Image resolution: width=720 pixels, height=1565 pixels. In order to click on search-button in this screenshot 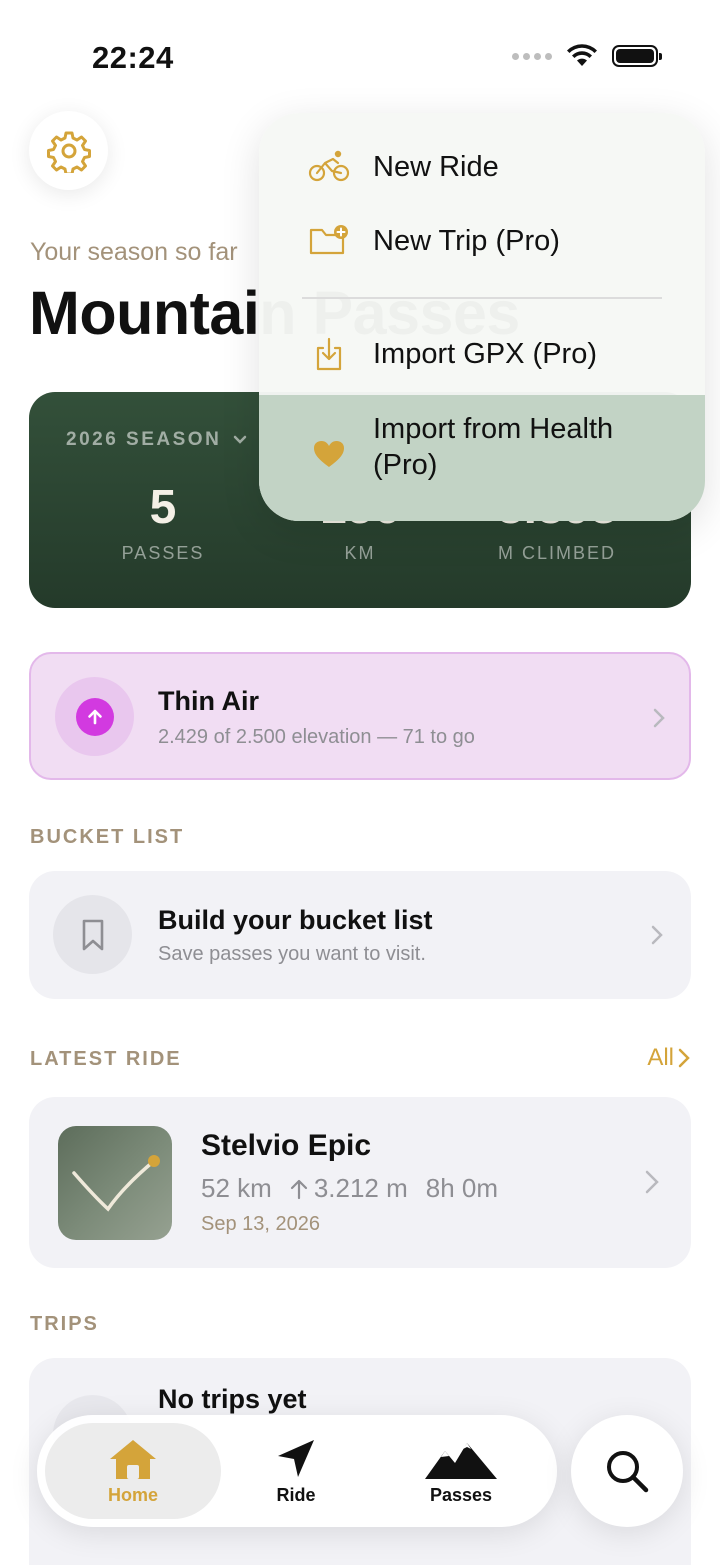, I will do `click(627, 1471)`.